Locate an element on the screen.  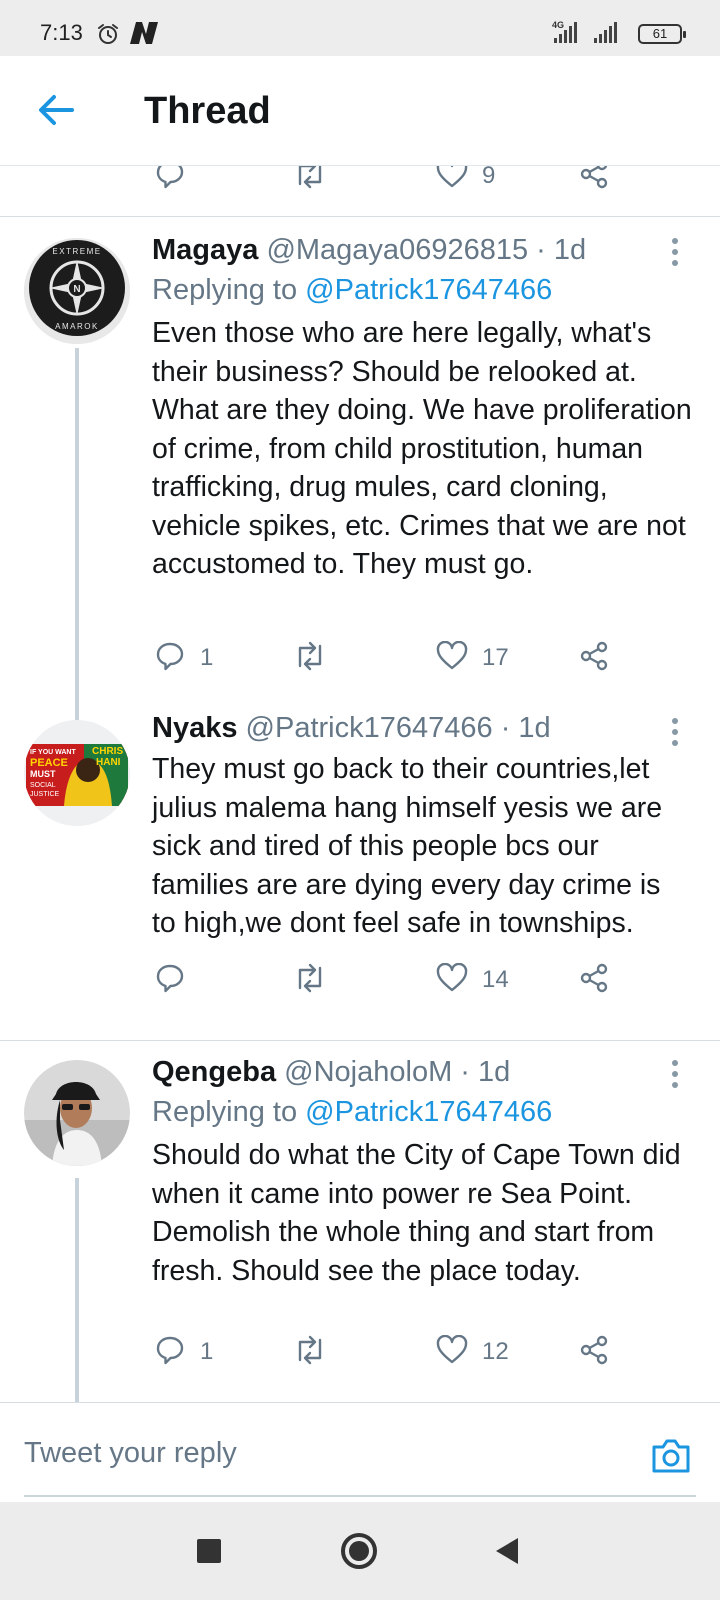
tweet-meta: Nyaks @Patrick17647466 · 1d is located at coordinates (351, 728).